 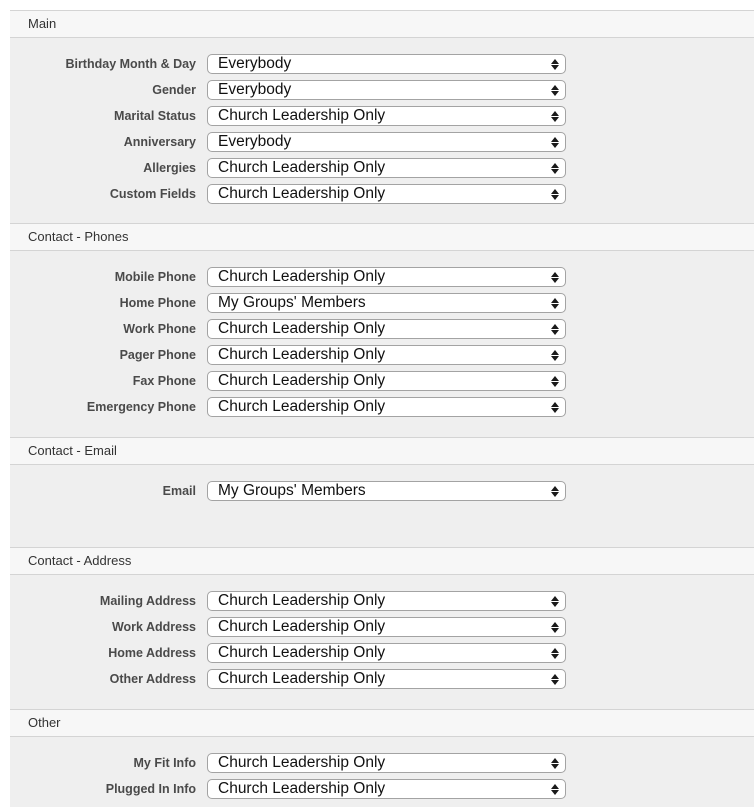 I want to click on field-row-my-fit-info: My Fit Info Church Leadership Only, so click(x=382, y=763).